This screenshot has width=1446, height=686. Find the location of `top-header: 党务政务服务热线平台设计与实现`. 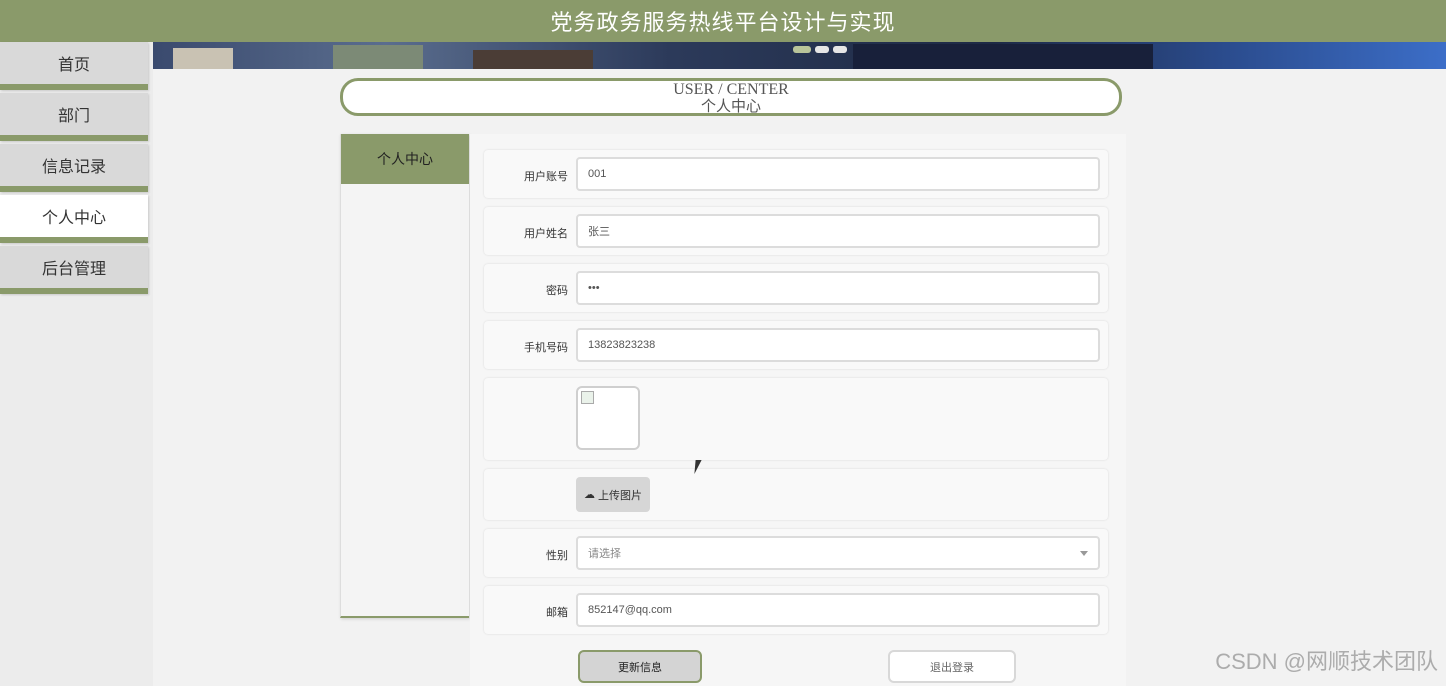

top-header: 党务政务服务热线平台设计与实现 is located at coordinates (723, 21).